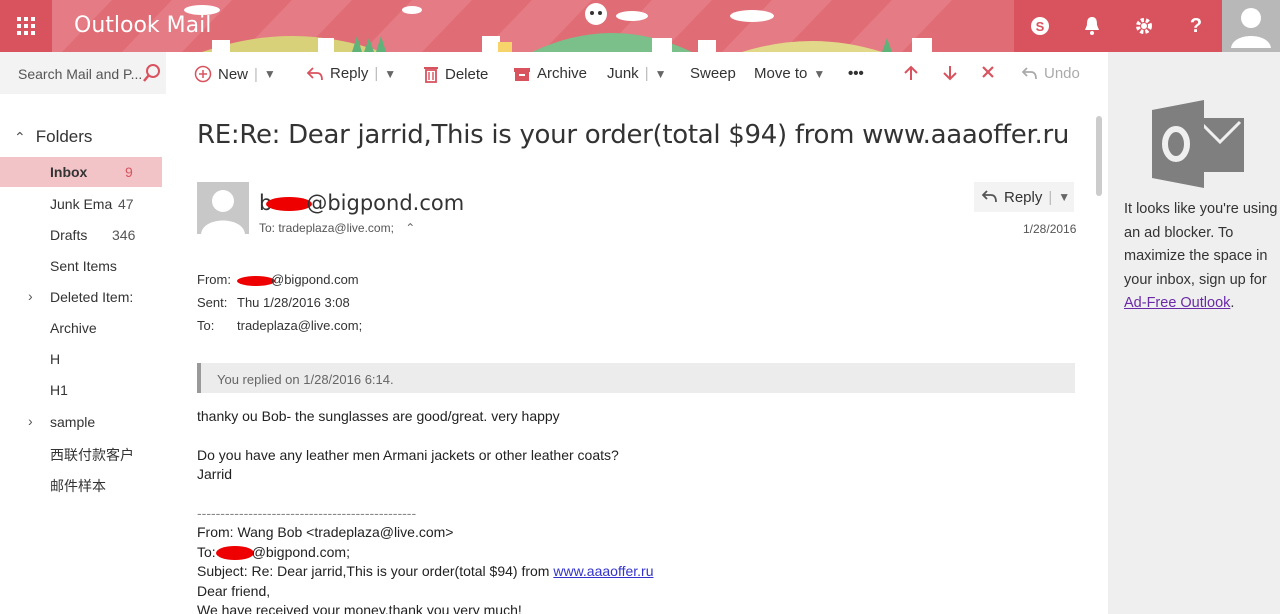 This screenshot has width=1280, height=614. Describe the element at coordinates (129, 172) in the screenshot. I see `folder-count: 9` at that location.